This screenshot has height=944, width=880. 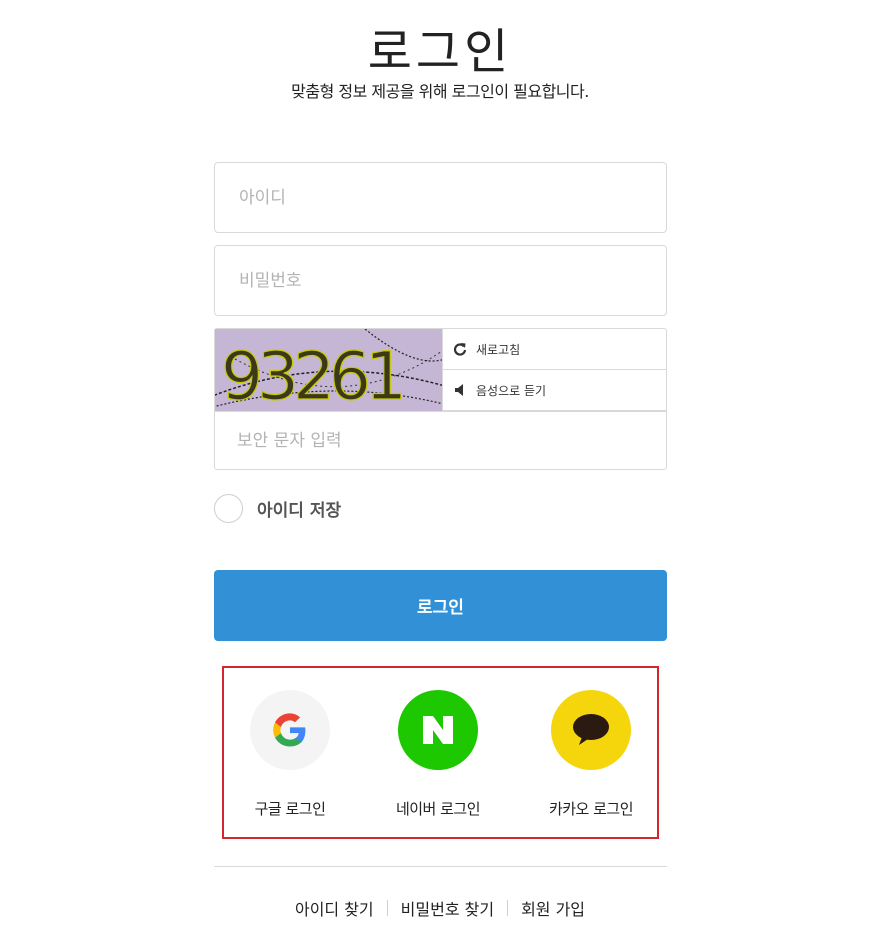 What do you see at coordinates (311, 374) in the screenshot?
I see `captcha-text: 93261` at bounding box center [311, 374].